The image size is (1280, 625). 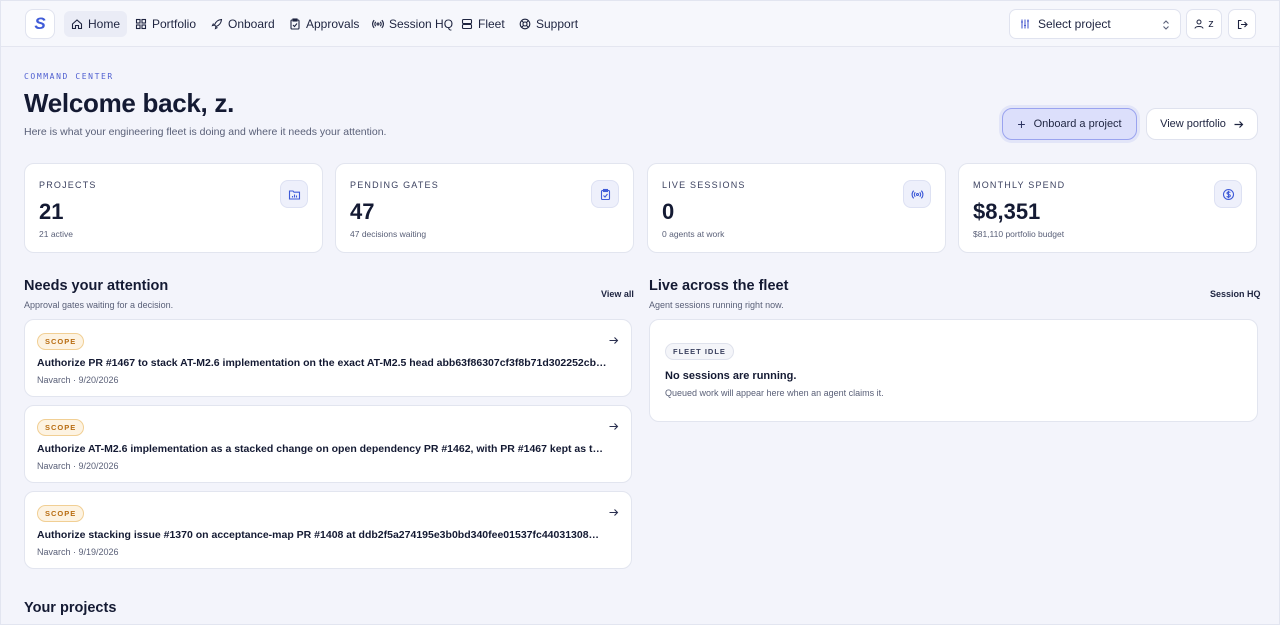 I want to click on onboard-project-button: + Onboard a project, so click(x=1069, y=124).